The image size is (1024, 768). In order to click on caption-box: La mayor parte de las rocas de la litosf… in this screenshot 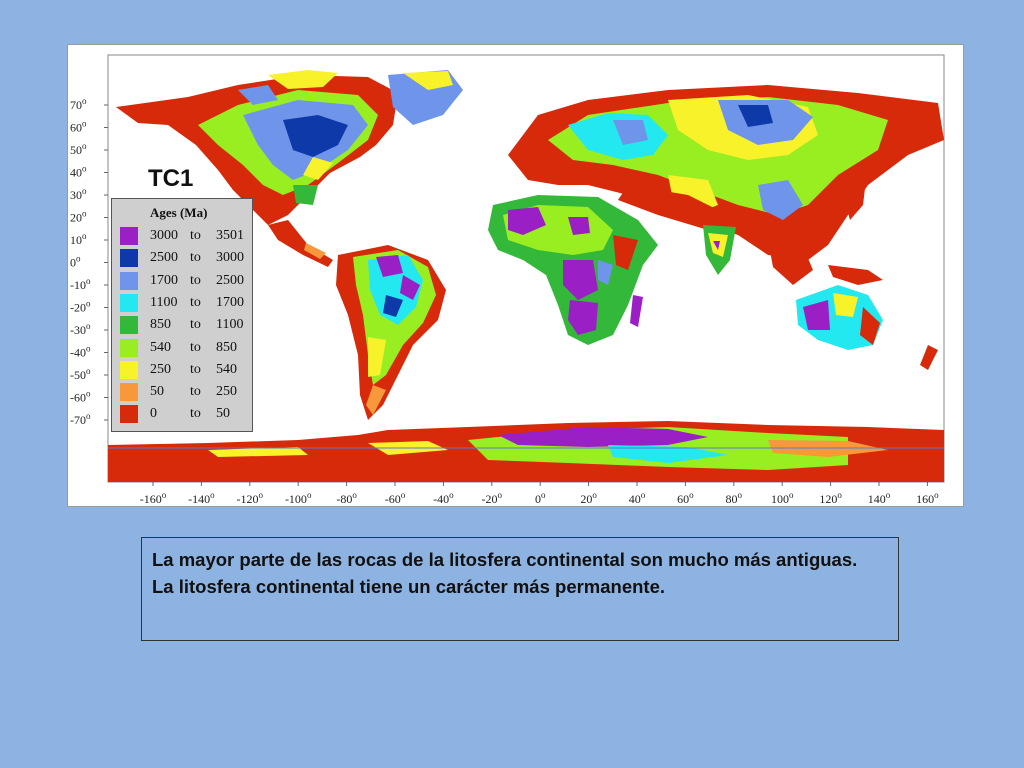, I will do `click(520, 589)`.